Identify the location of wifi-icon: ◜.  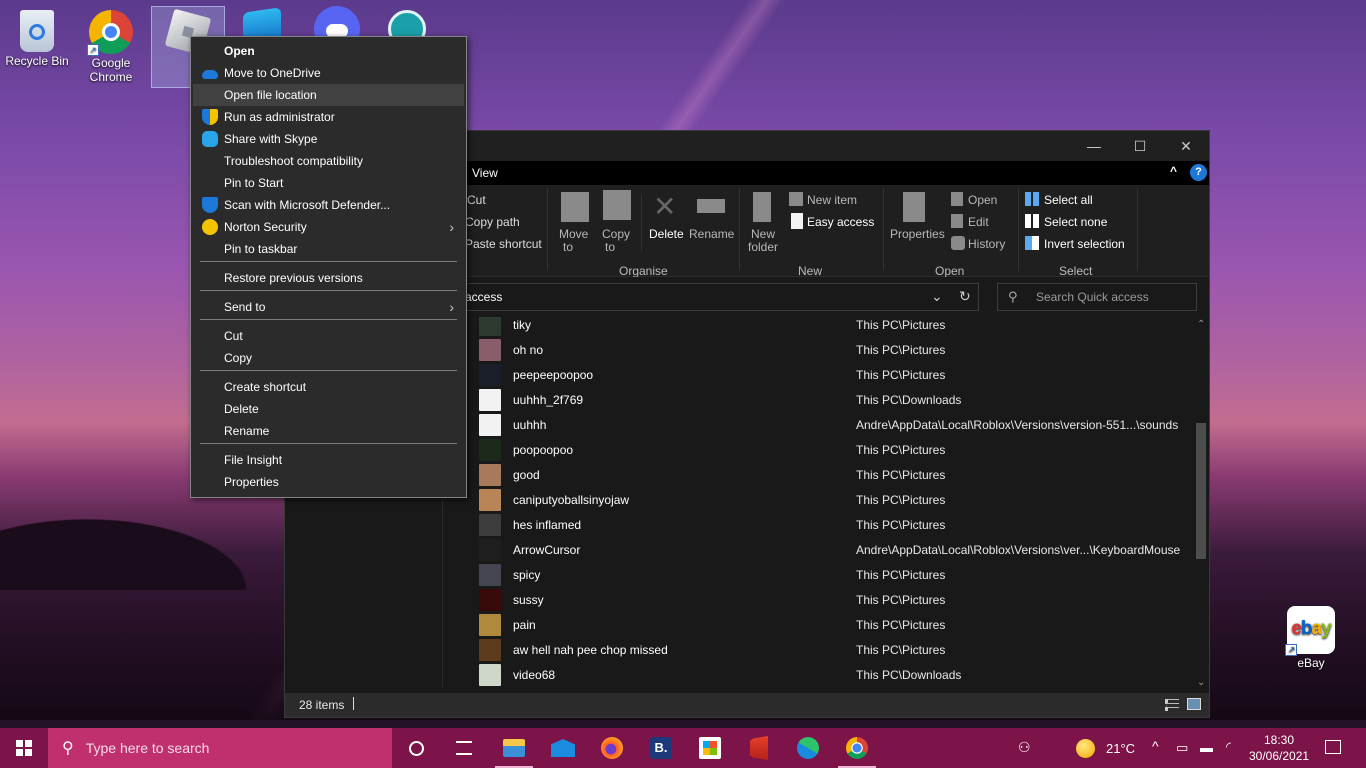
(1228, 747).